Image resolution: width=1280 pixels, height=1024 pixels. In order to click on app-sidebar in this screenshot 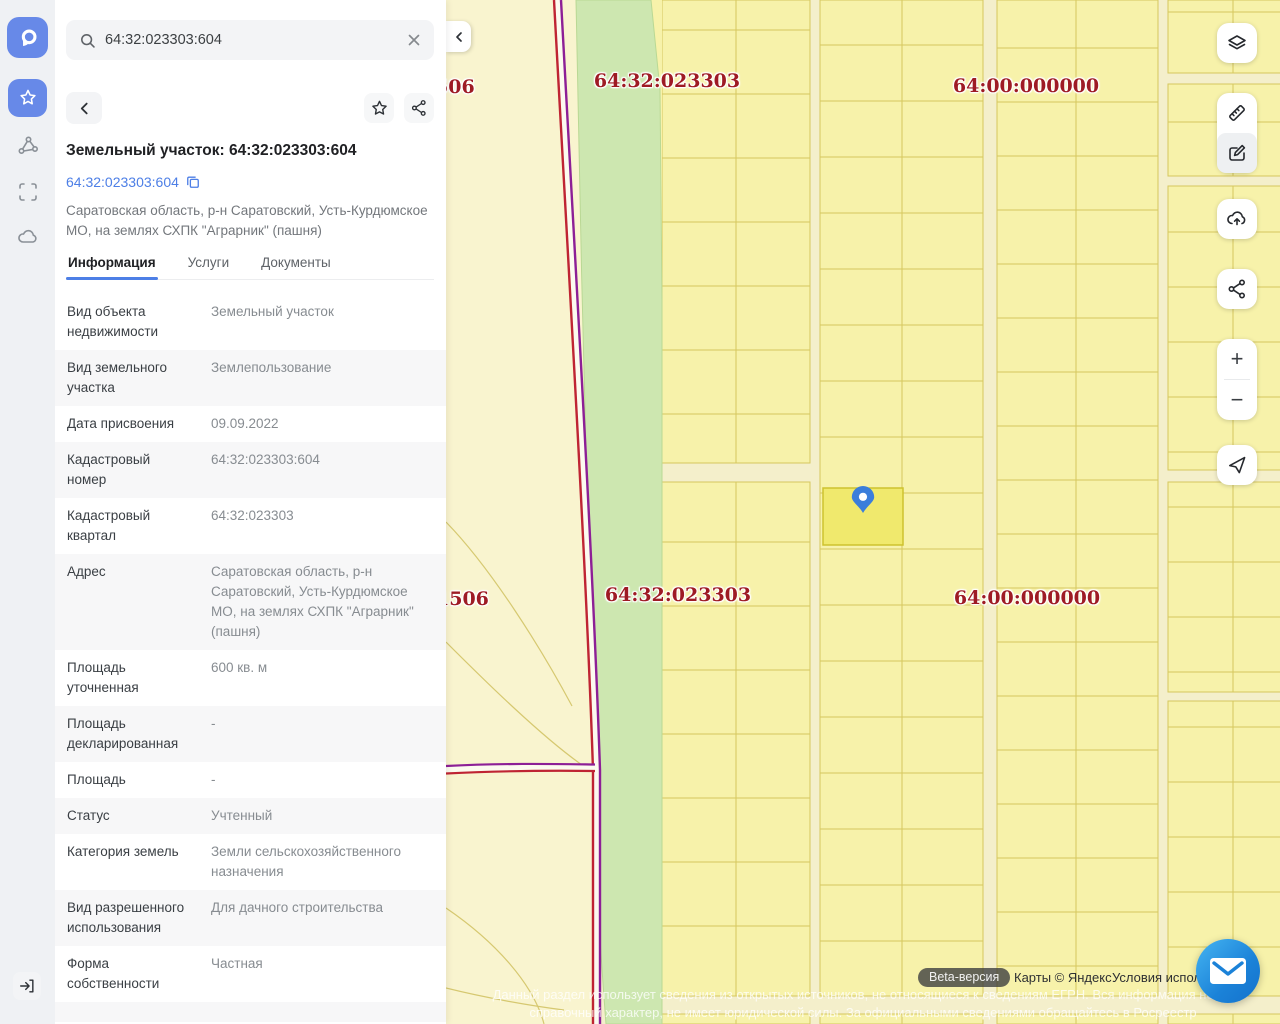, I will do `click(27, 512)`.